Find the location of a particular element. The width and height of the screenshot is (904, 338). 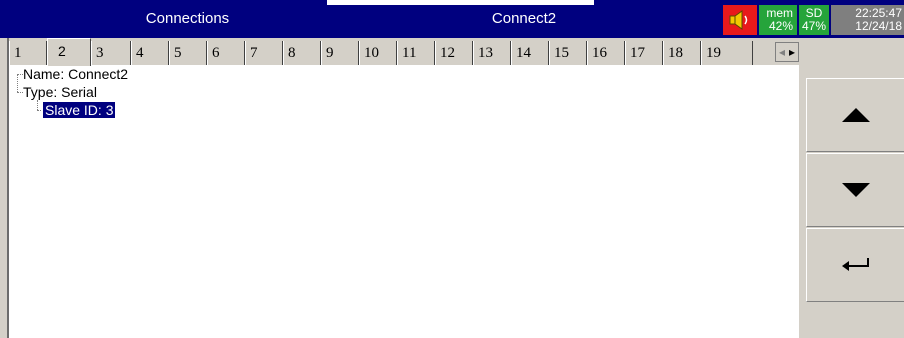

selected-item-label: Slave ID: 3 is located at coordinates (79, 110).